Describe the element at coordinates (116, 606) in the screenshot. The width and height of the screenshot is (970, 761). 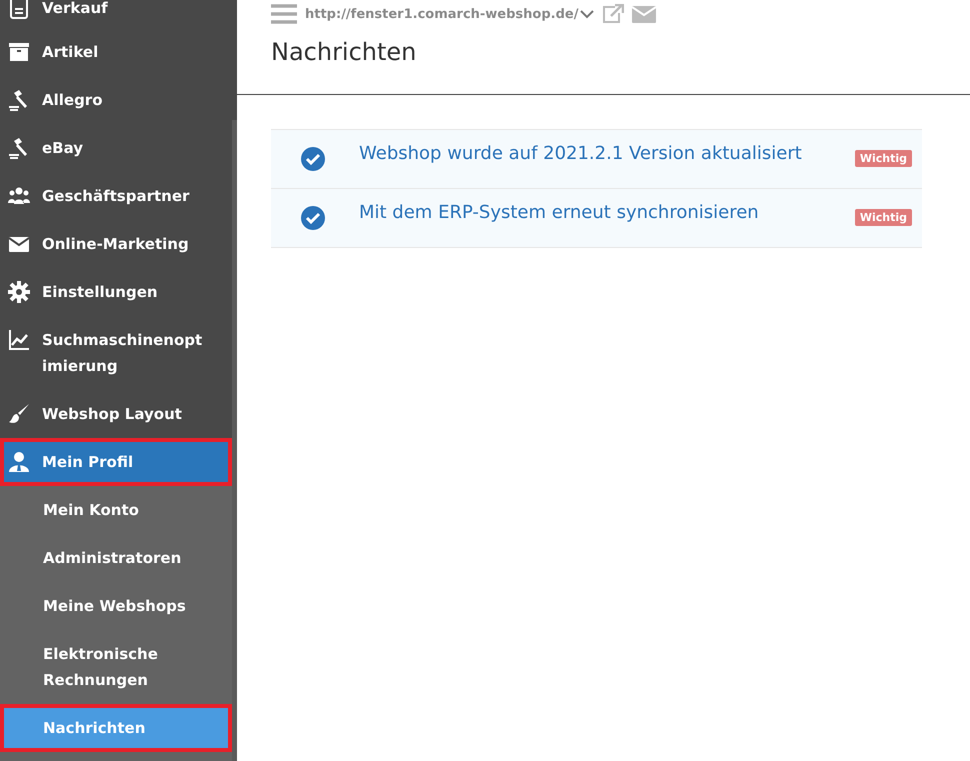
I see `sidebar-item: Meine Webshops` at that location.